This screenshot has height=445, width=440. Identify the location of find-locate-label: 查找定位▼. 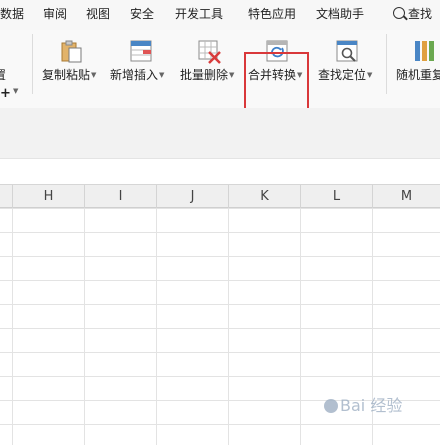
(345, 75).